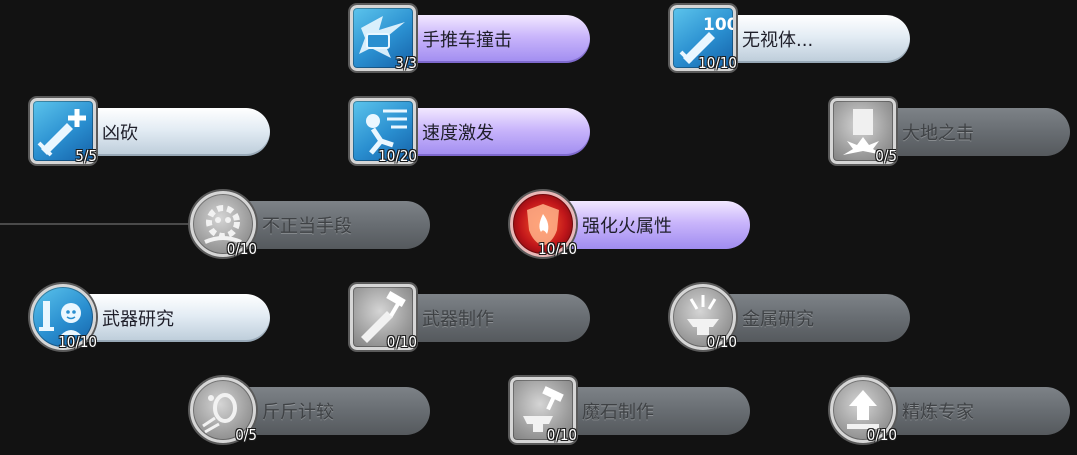  I want to click on fire-shield-icon: 10/10, so click(543, 224).